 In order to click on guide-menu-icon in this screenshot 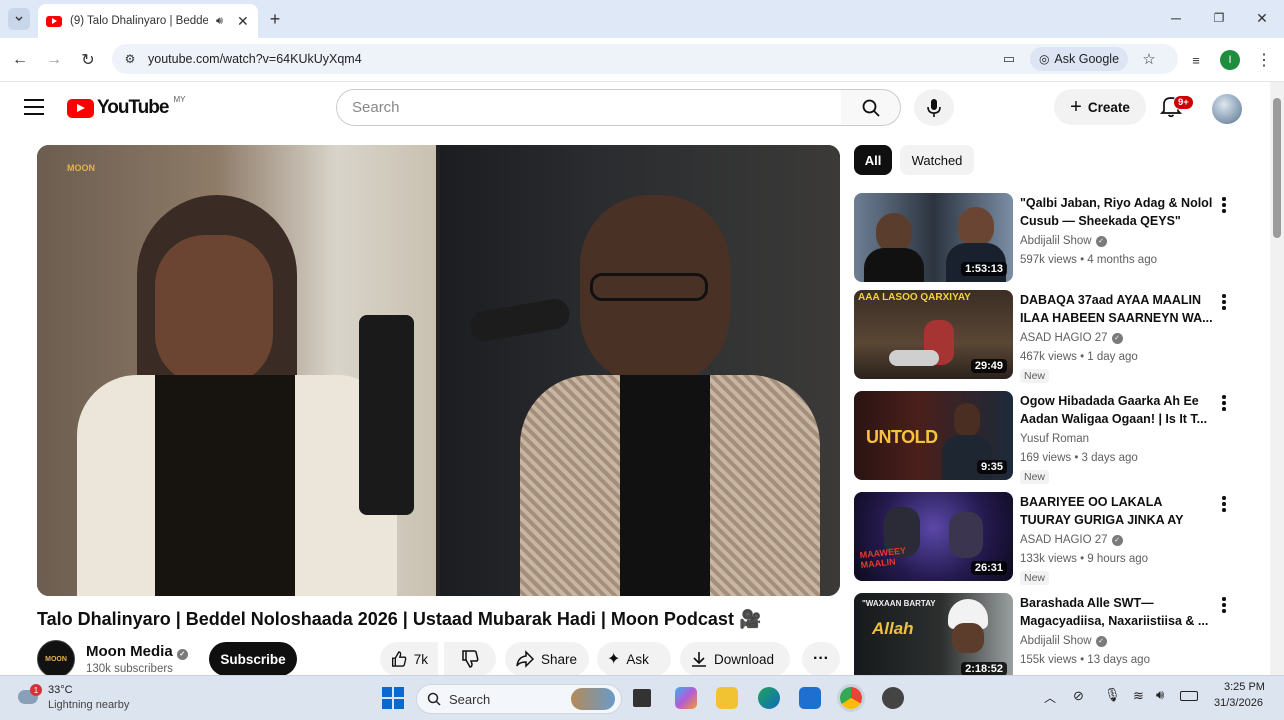, I will do `click(34, 107)`.